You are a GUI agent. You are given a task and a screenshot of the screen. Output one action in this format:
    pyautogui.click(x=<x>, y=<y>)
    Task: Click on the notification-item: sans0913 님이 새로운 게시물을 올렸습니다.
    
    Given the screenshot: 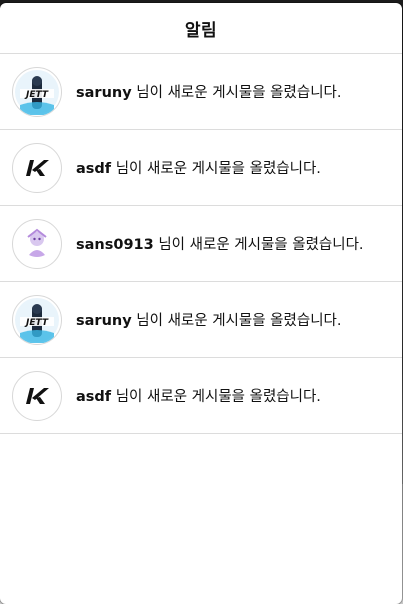 What is the action you would take?
    pyautogui.click(x=201, y=244)
    